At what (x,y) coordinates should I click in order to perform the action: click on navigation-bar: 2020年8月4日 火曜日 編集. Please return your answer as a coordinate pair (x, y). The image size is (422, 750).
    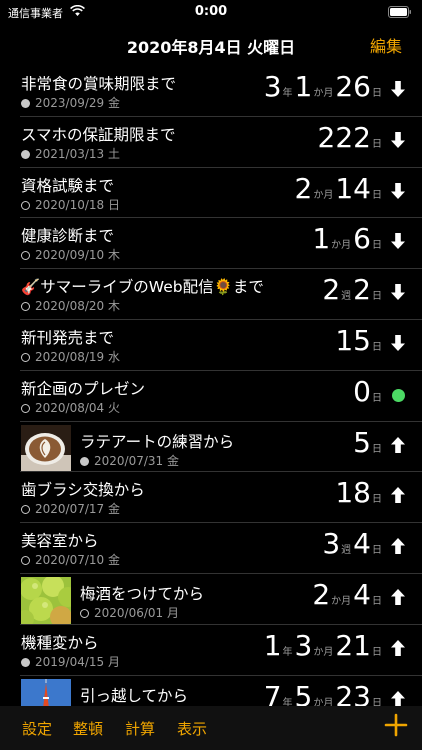
    Looking at the image, I should click on (211, 44).